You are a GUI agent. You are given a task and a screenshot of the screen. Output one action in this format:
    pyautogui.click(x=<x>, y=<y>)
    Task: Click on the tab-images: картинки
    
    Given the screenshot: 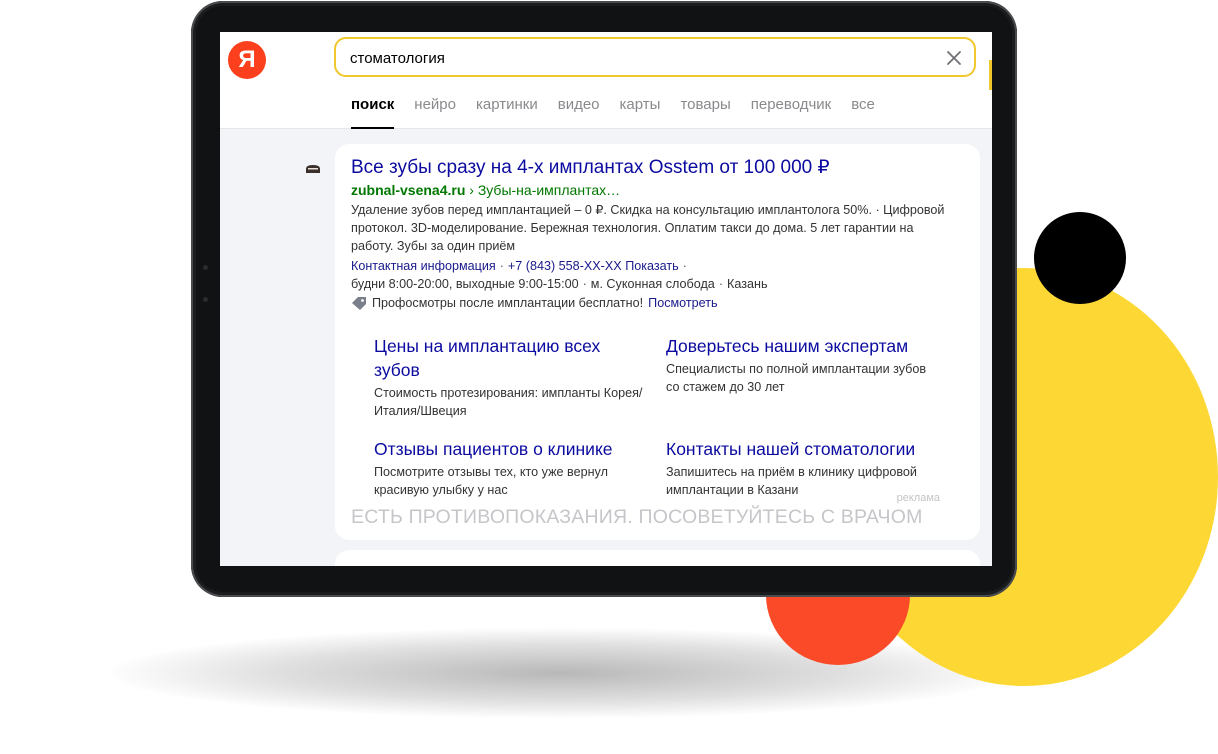 What is the action you would take?
    pyautogui.click(x=507, y=107)
    